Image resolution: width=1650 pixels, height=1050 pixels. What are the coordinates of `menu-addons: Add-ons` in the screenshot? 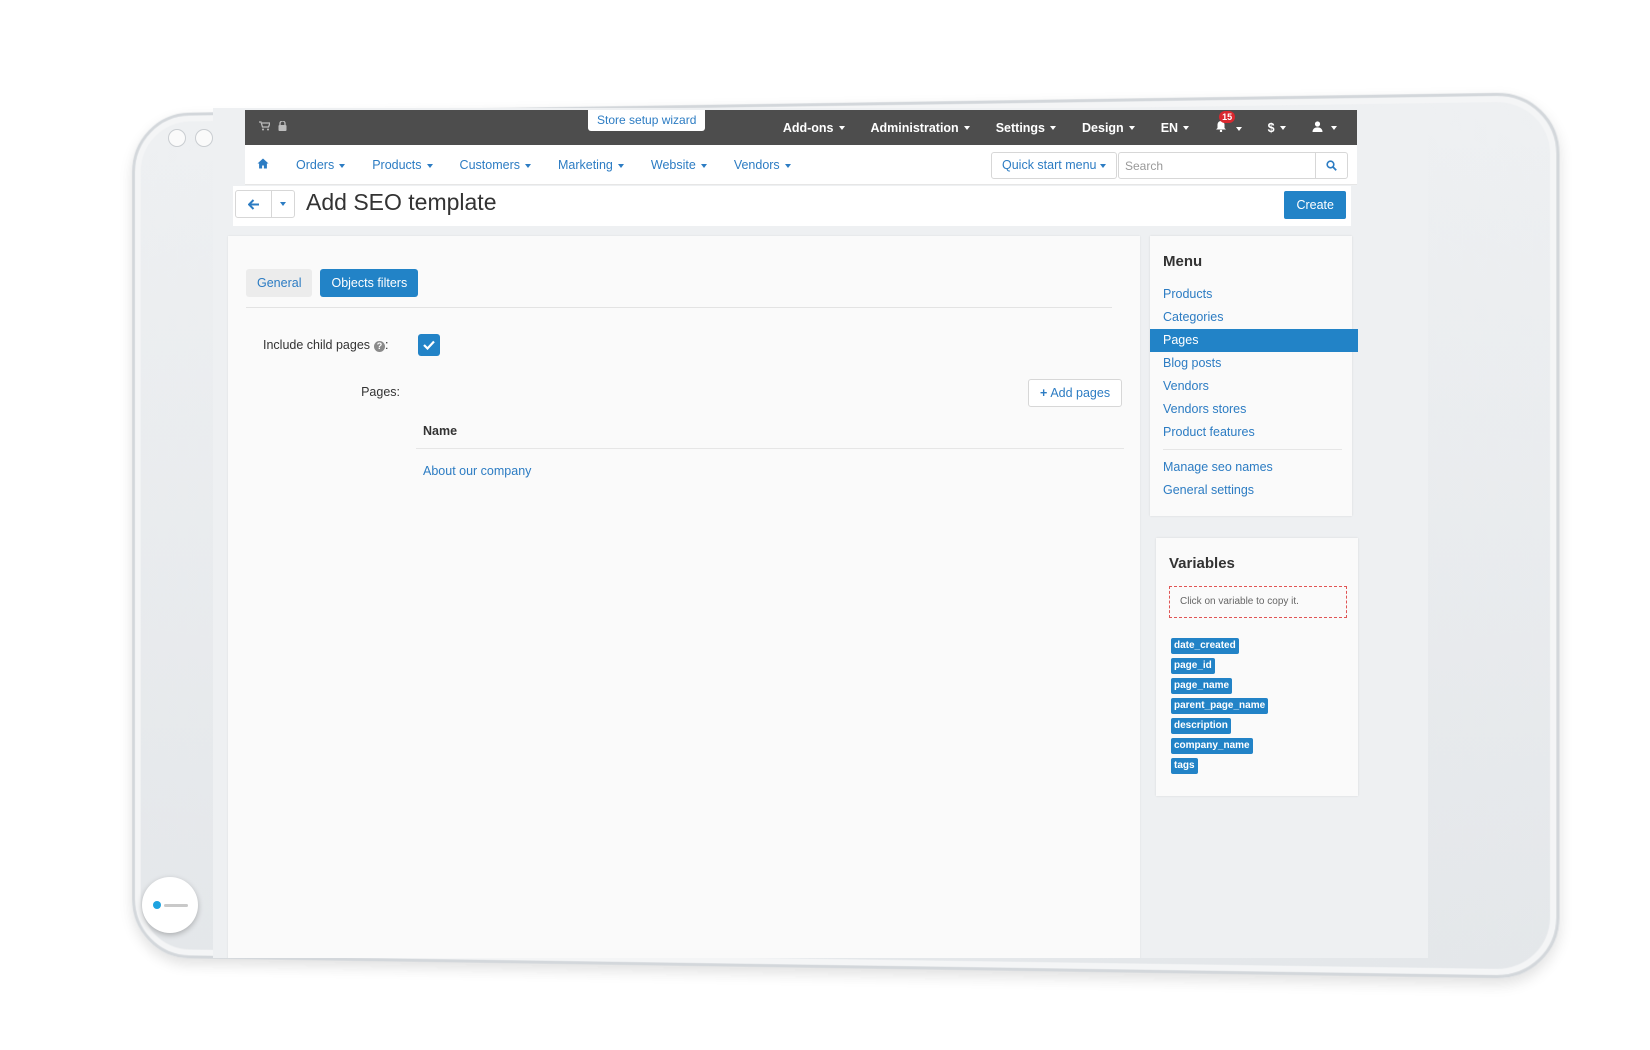 It's located at (814, 128).